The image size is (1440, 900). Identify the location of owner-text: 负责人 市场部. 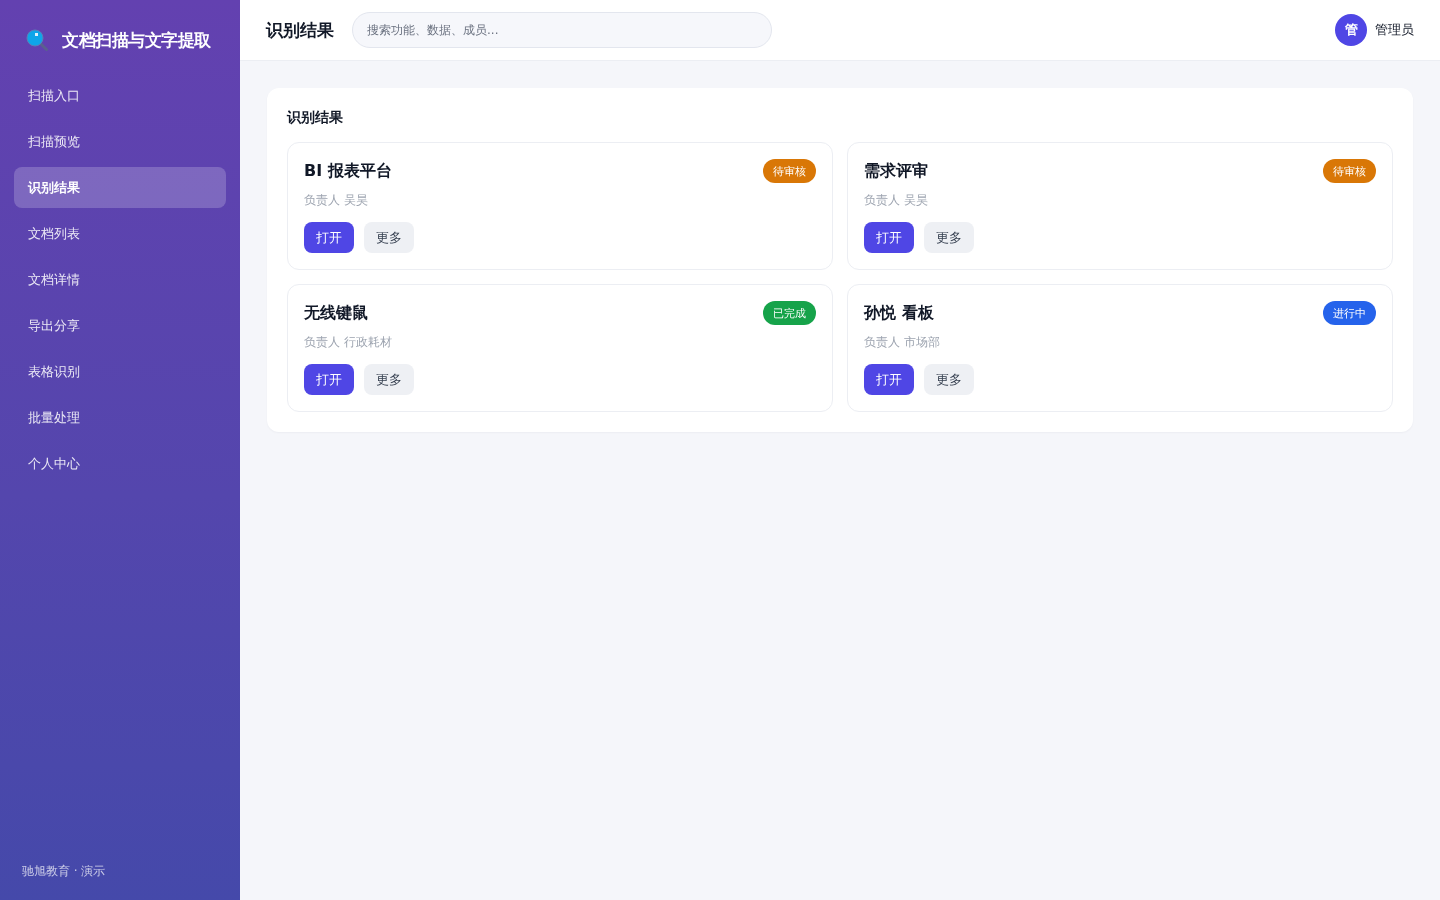
(902, 342).